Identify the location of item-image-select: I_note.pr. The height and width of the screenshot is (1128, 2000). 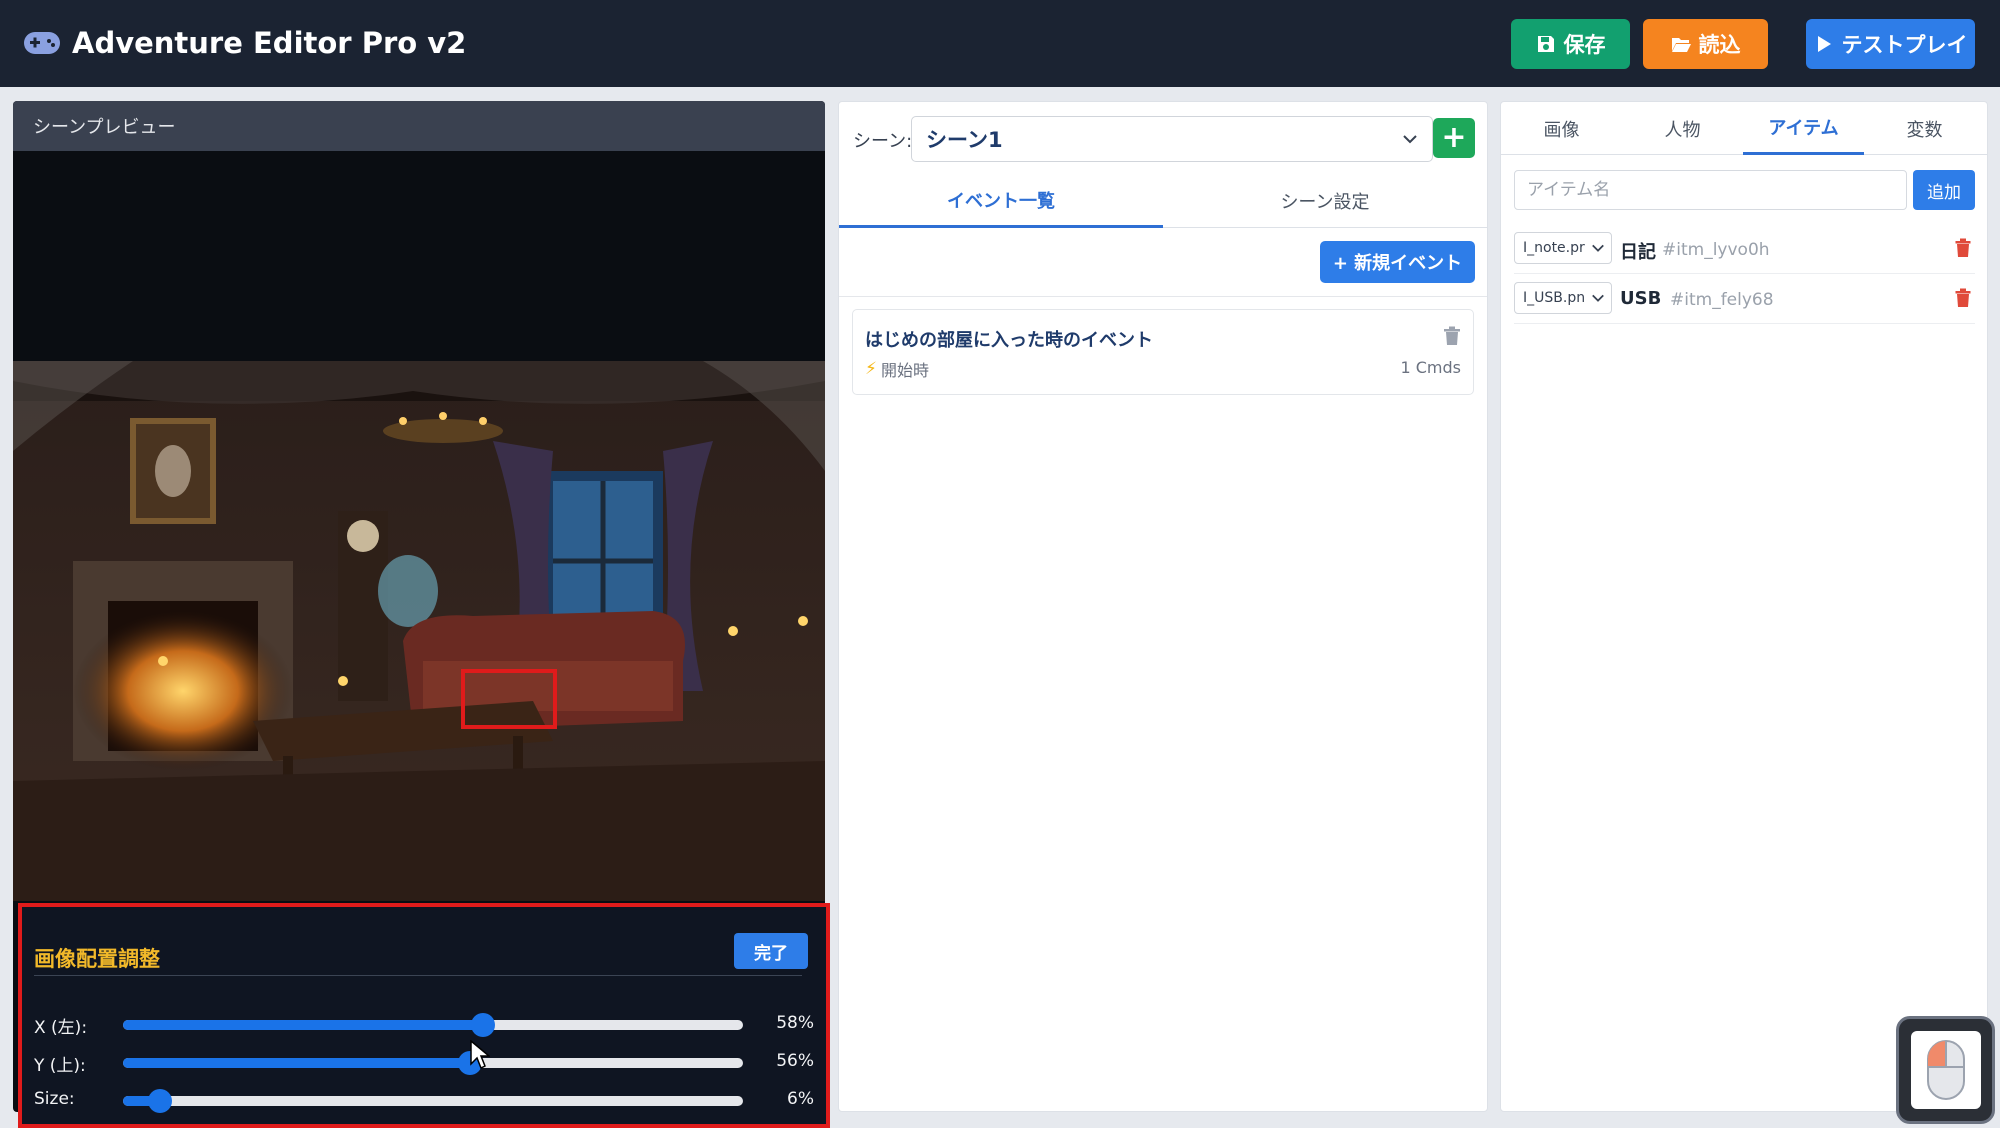
(1563, 248).